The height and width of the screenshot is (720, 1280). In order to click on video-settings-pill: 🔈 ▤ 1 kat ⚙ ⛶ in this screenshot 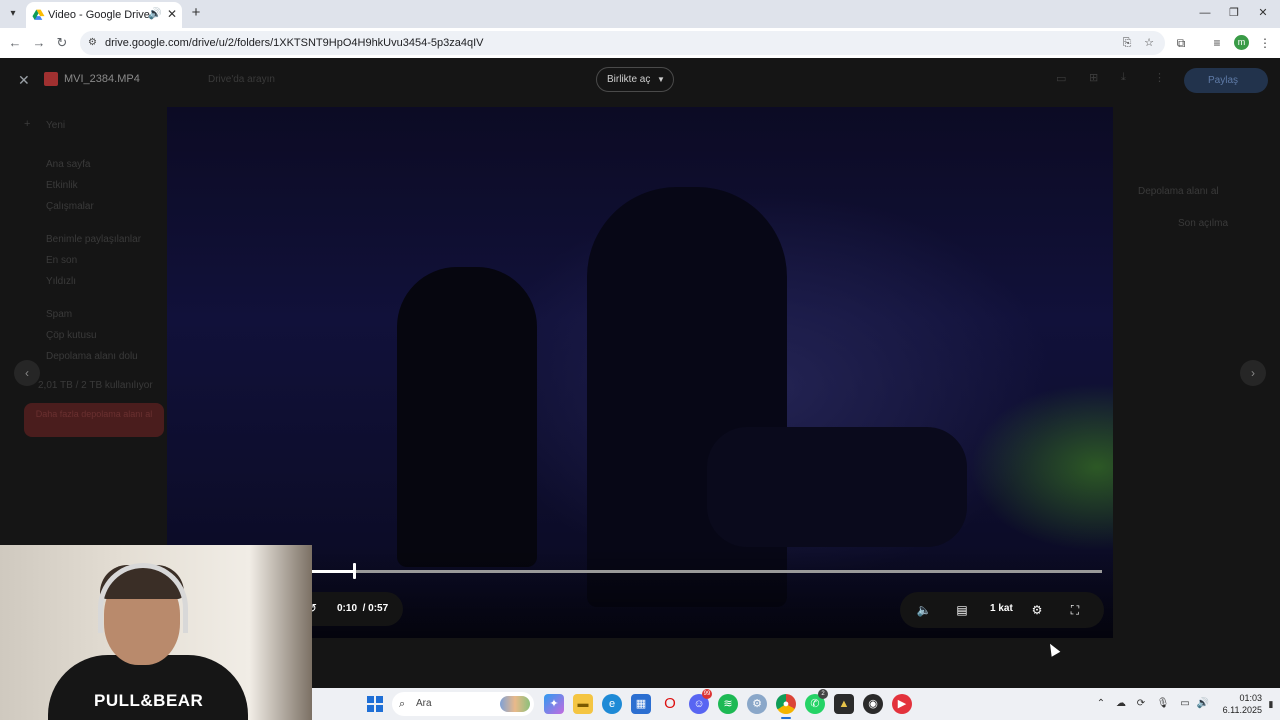, I will do `click(1002, 610)`.